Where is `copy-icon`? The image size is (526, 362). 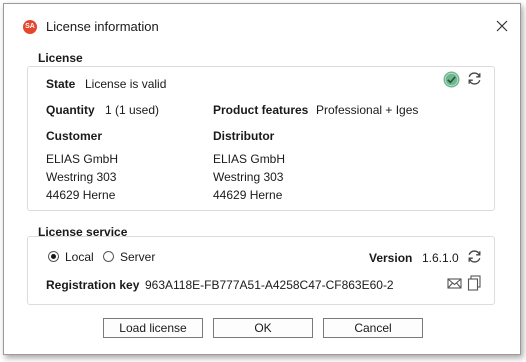 copy-icon is located at coordinates (474, 283).